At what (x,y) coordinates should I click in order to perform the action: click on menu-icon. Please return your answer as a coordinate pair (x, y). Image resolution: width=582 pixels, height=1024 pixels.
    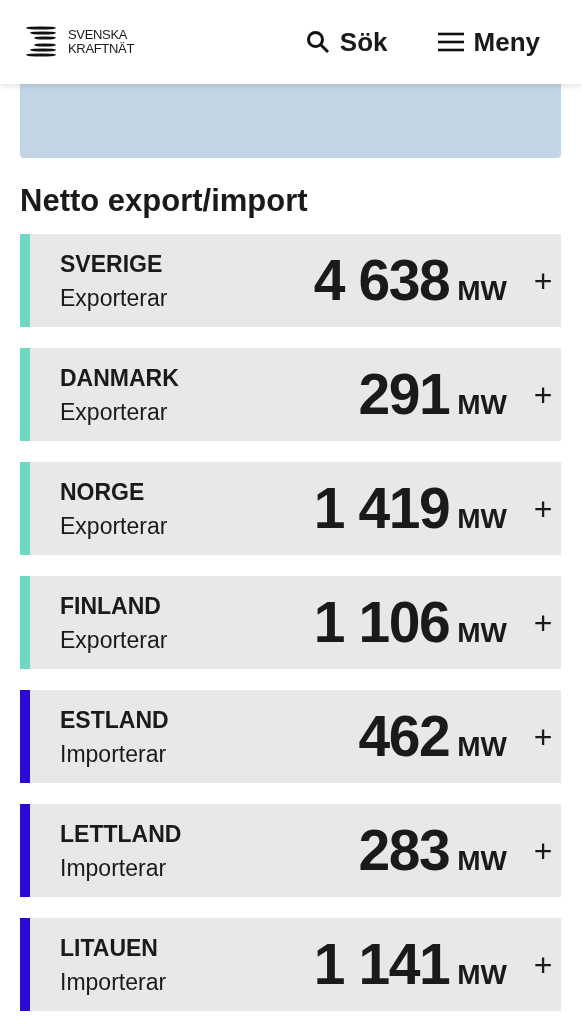
    Looking at the image, I should click on (450, 42).